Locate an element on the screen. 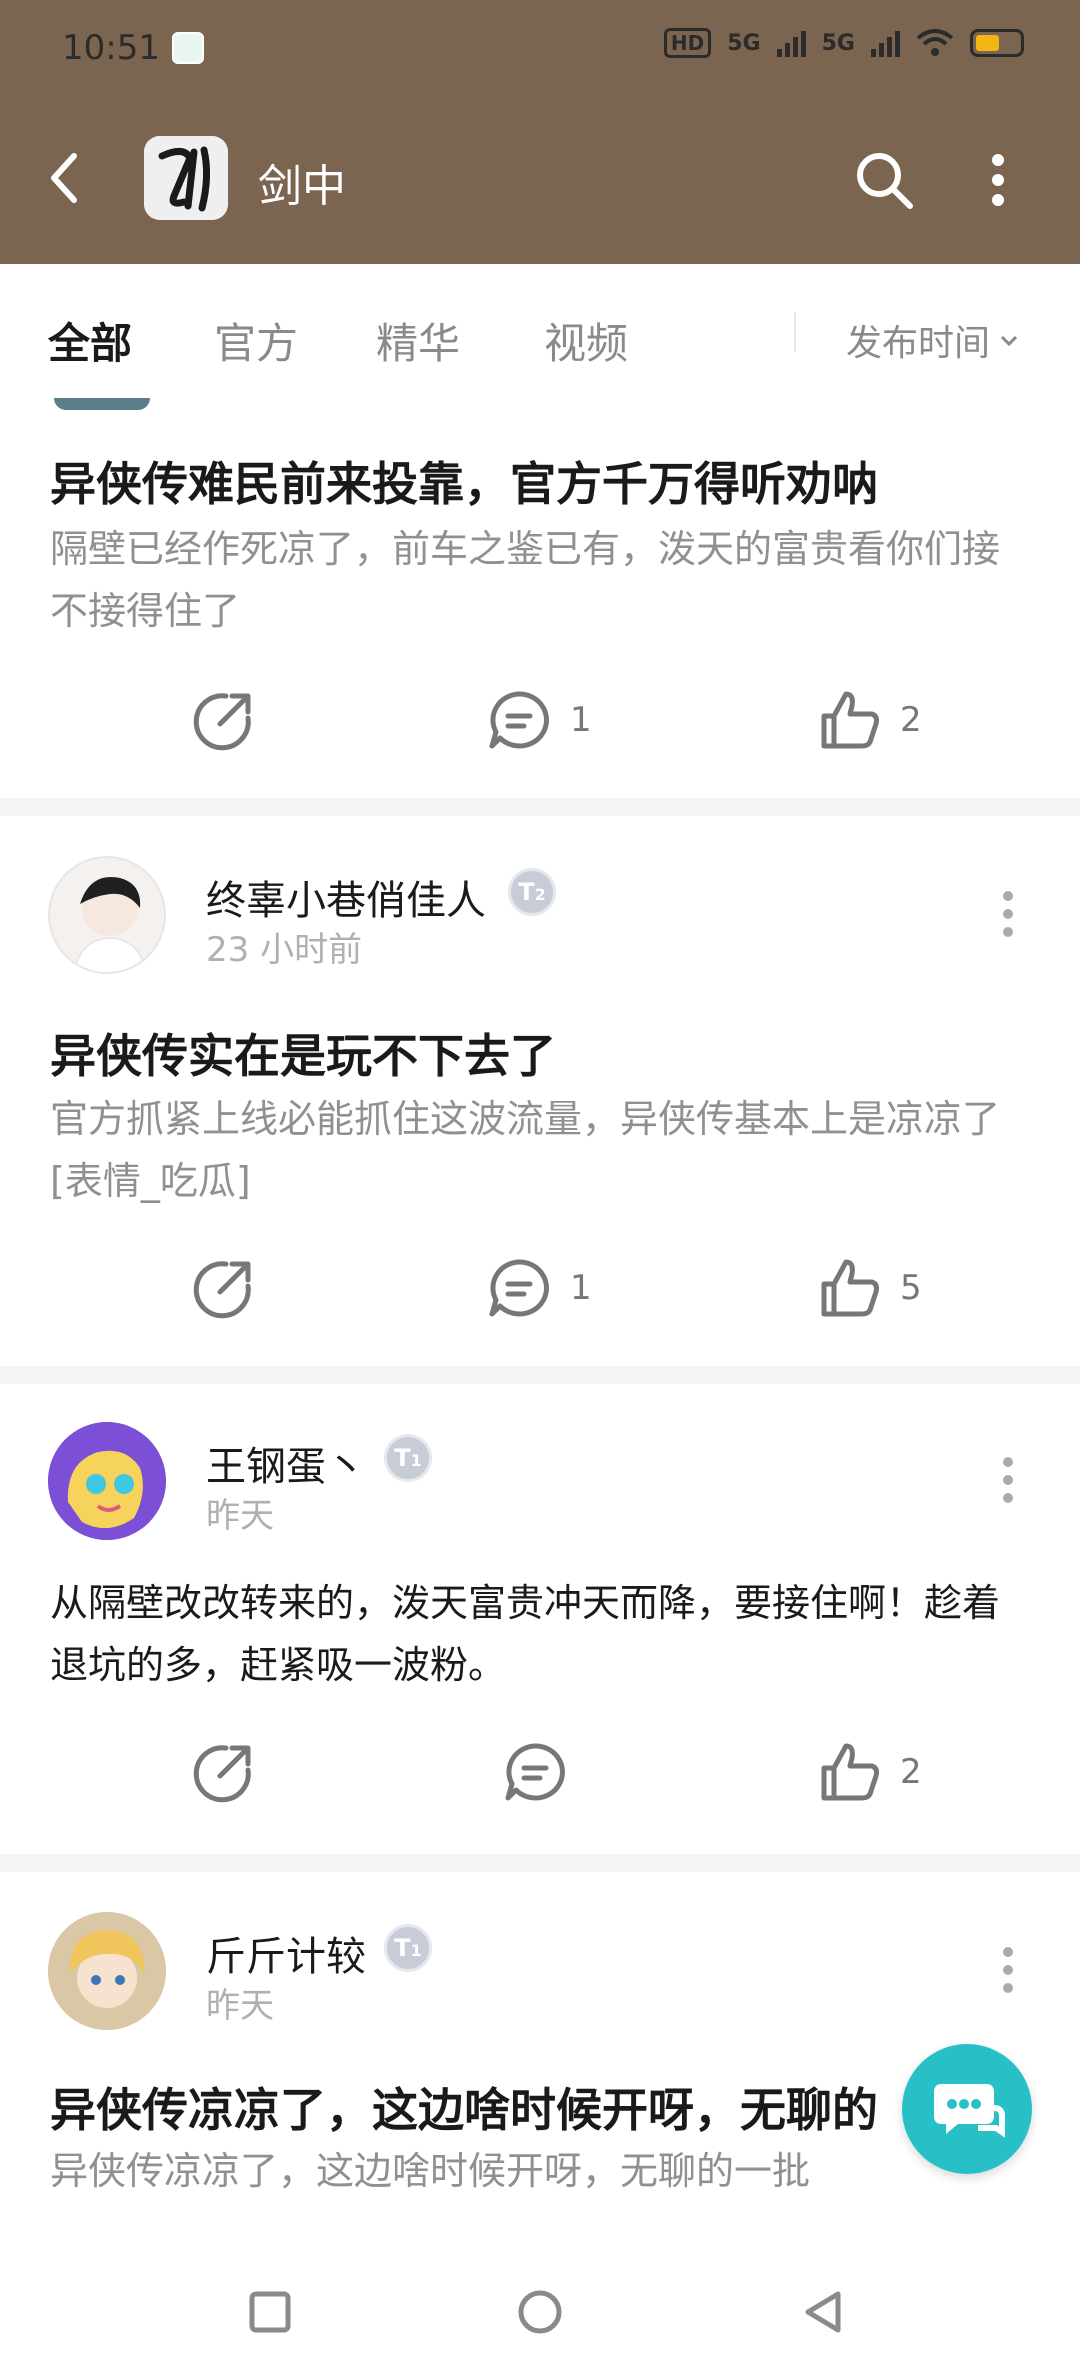  hd-badge: HD is located at coordinates (687, 43).